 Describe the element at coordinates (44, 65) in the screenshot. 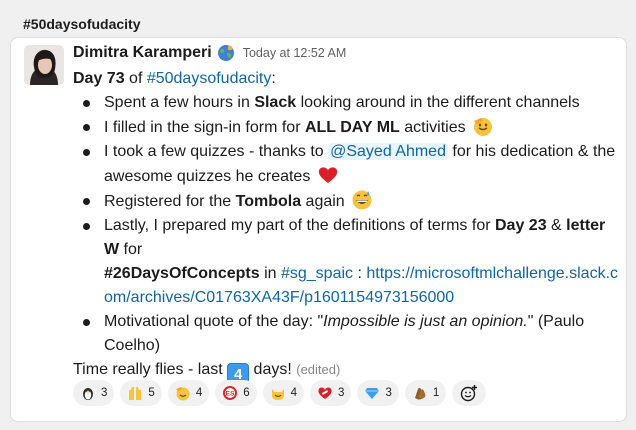

I see `avatar` at that location.